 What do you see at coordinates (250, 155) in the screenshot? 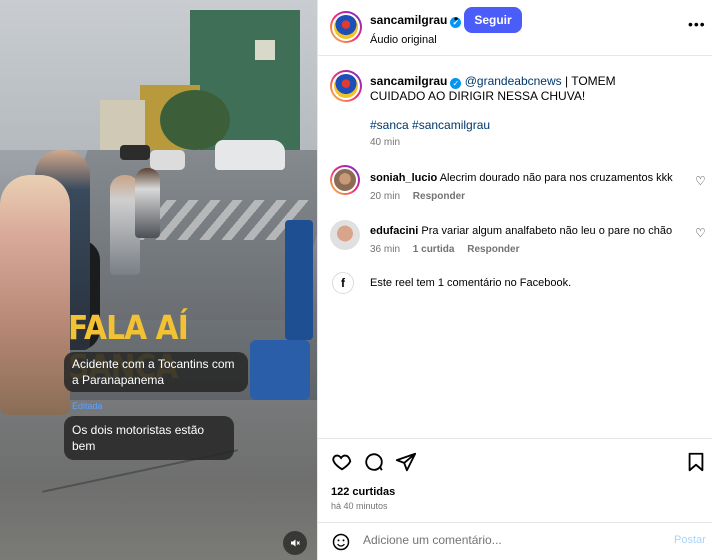
I see `video-car-white` at bounding box center [250, 155].